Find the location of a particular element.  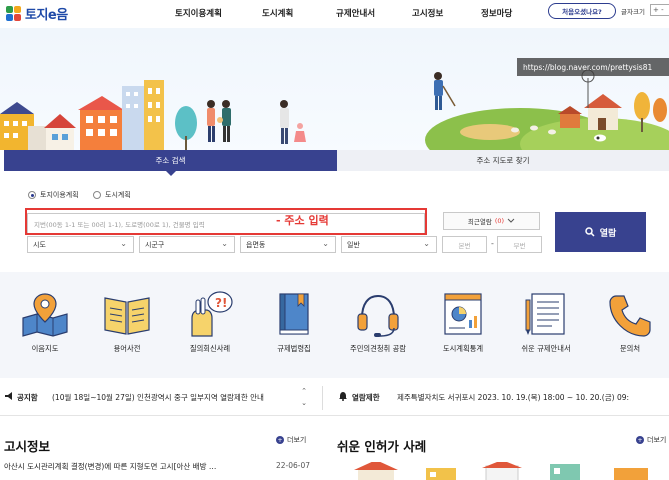

service-map: 이음지도 is located at coordinates (45, 330).